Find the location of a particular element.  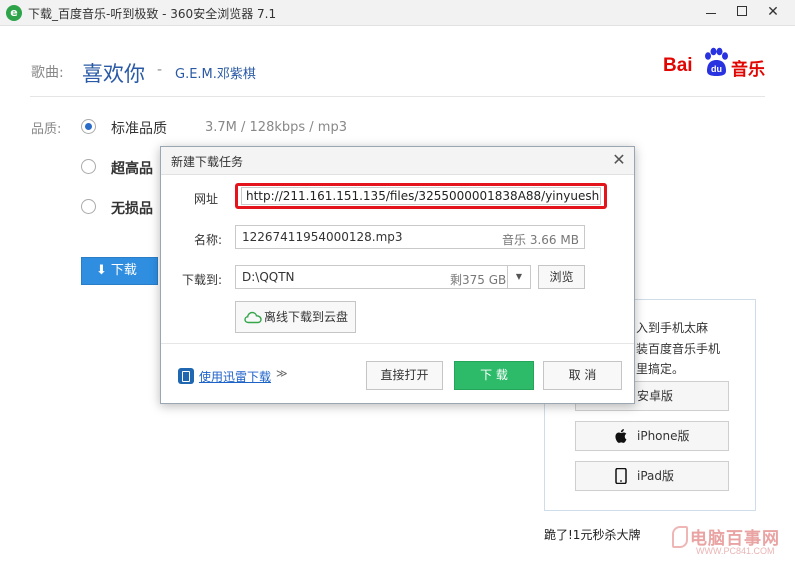

iphone-label: iPhone版 is located at coordinates (663, 436).